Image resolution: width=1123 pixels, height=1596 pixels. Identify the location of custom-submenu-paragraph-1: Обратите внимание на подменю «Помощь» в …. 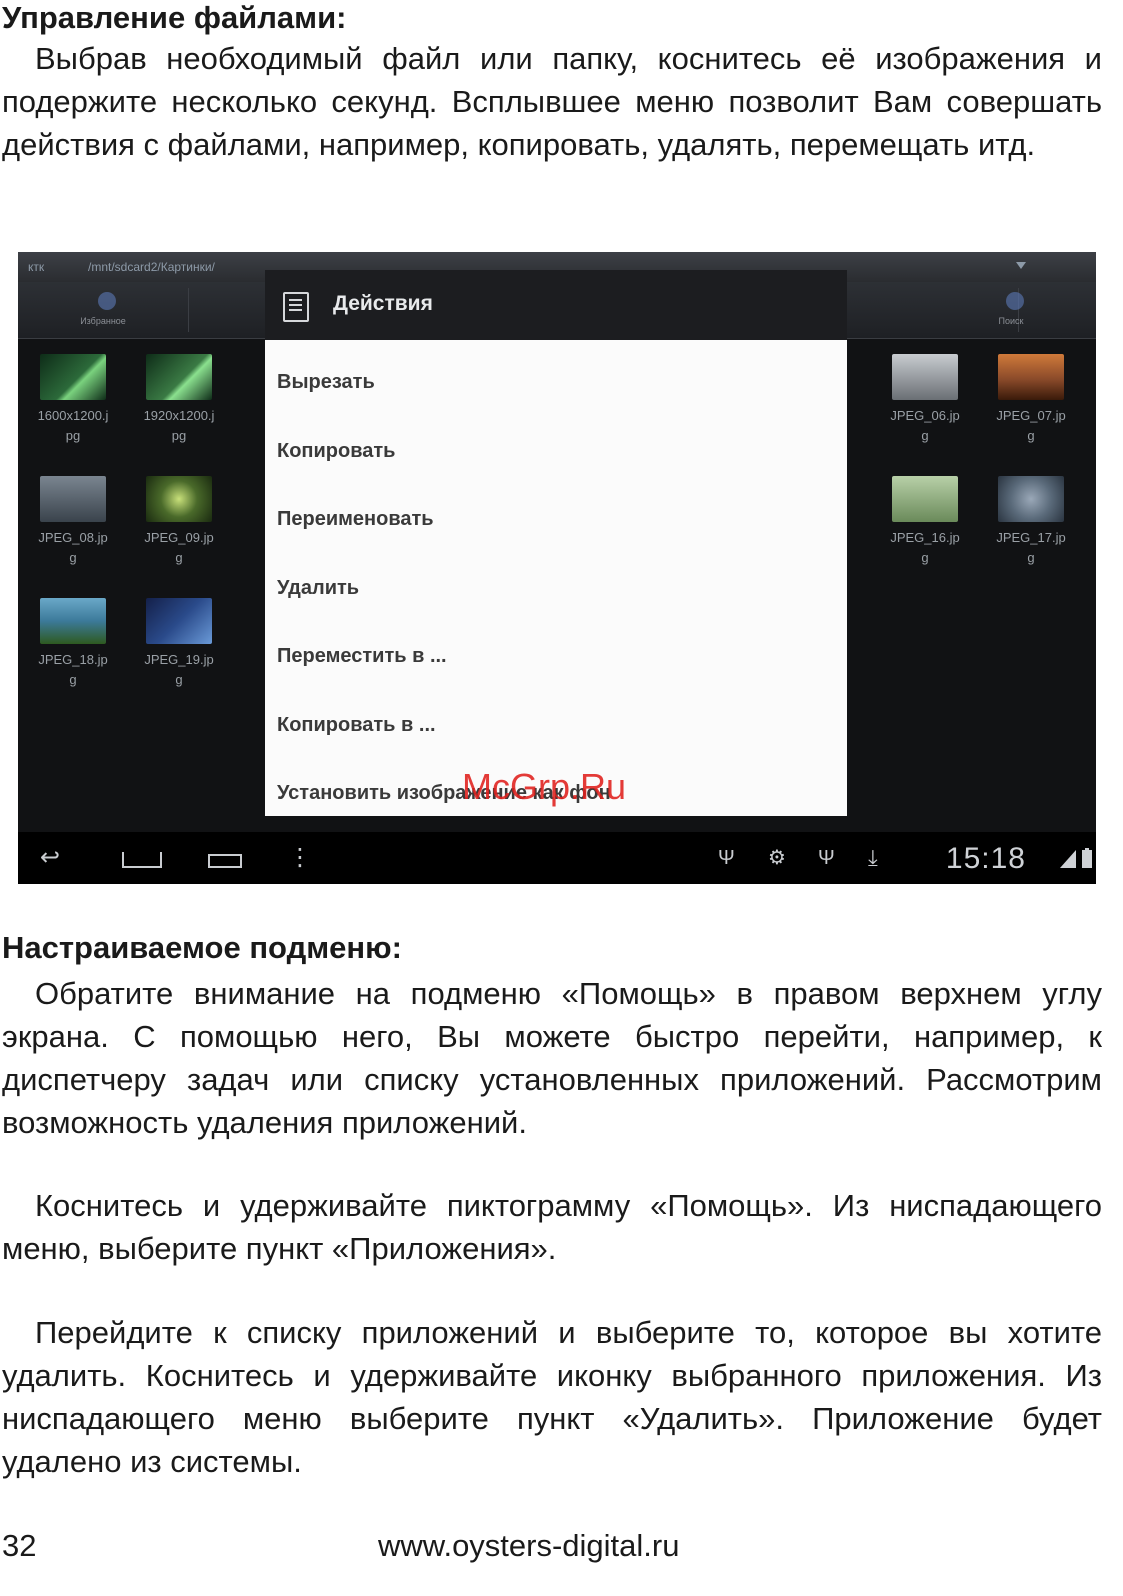
(552, 1058).